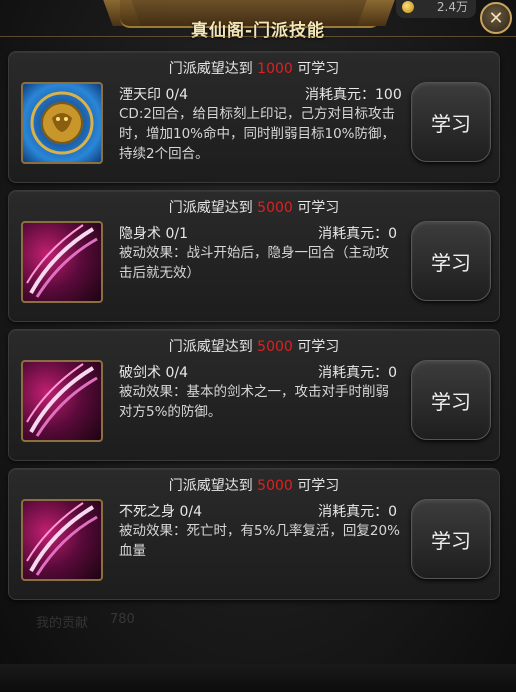 The height and width of the screenshot is (692, 516). What do you see at coordinates (254, 402) in the screenshot?
I see `skill-description: 被动效果：基本的剑术之一，攻击对手时削弱对方5%的防御。` at bounding box center [254, 402].